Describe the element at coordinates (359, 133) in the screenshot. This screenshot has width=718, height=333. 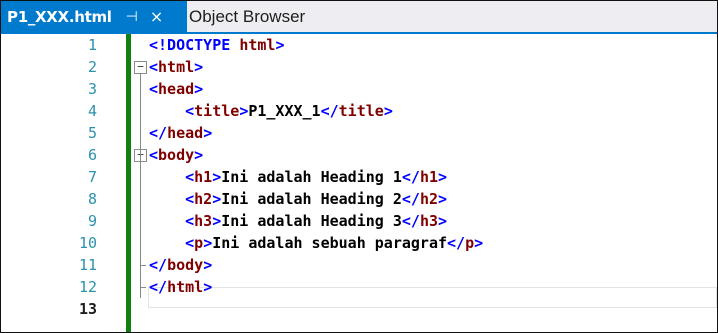
I see `code-line: 5 </head>` at that location.